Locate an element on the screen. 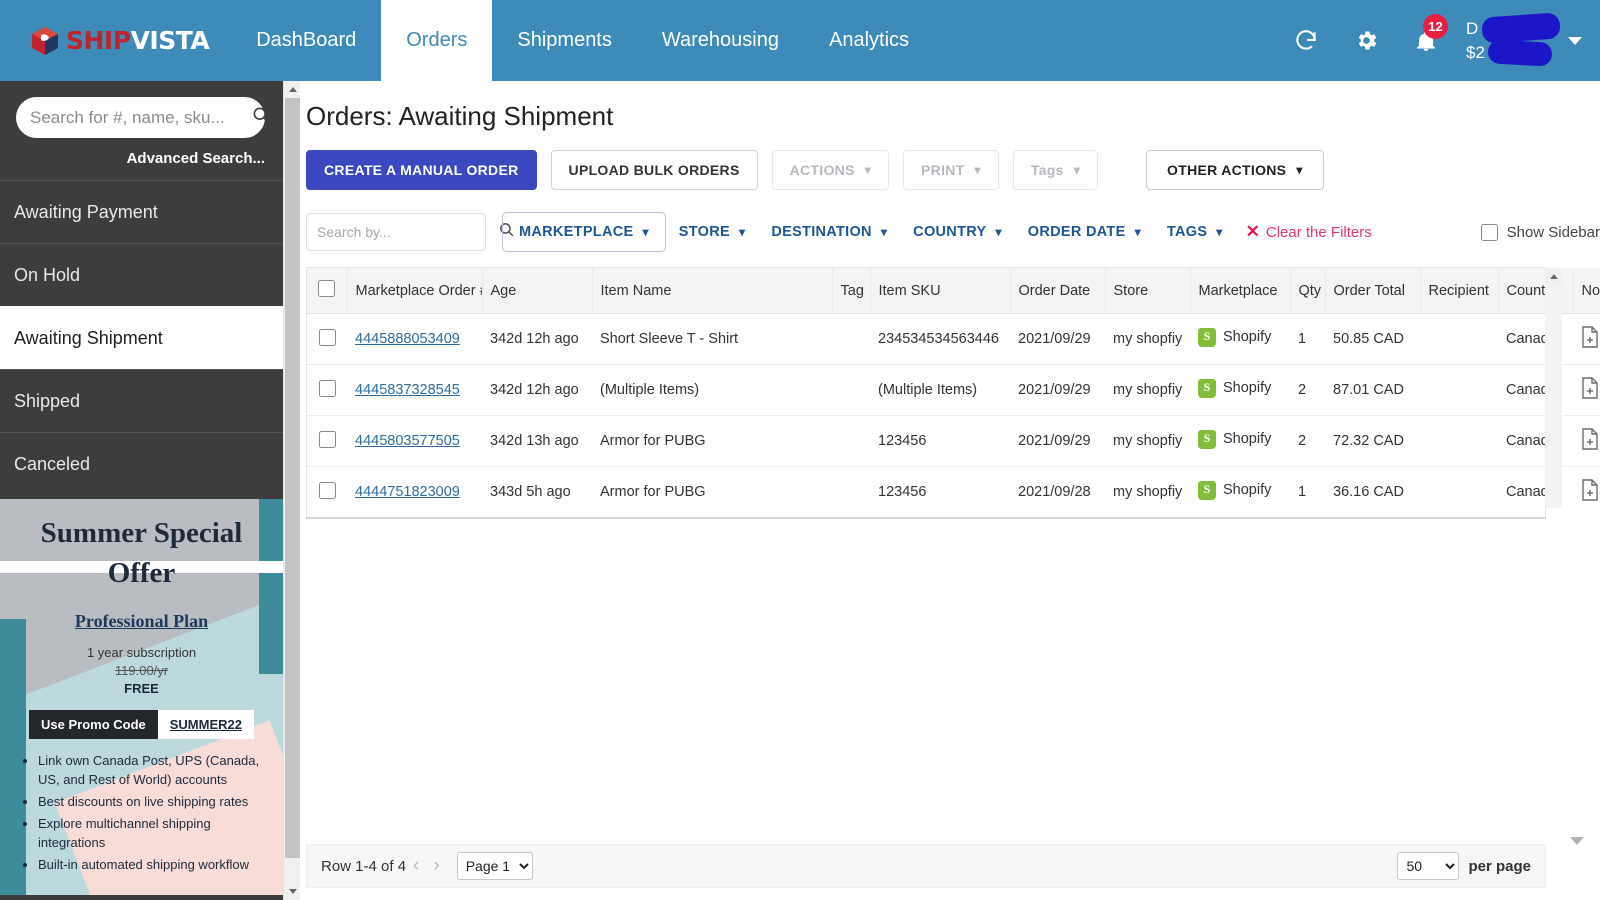 Image resolution: width=1600 pixels, height=900 pixels. scrollbar-thumb is located at coordinates (292, 478).